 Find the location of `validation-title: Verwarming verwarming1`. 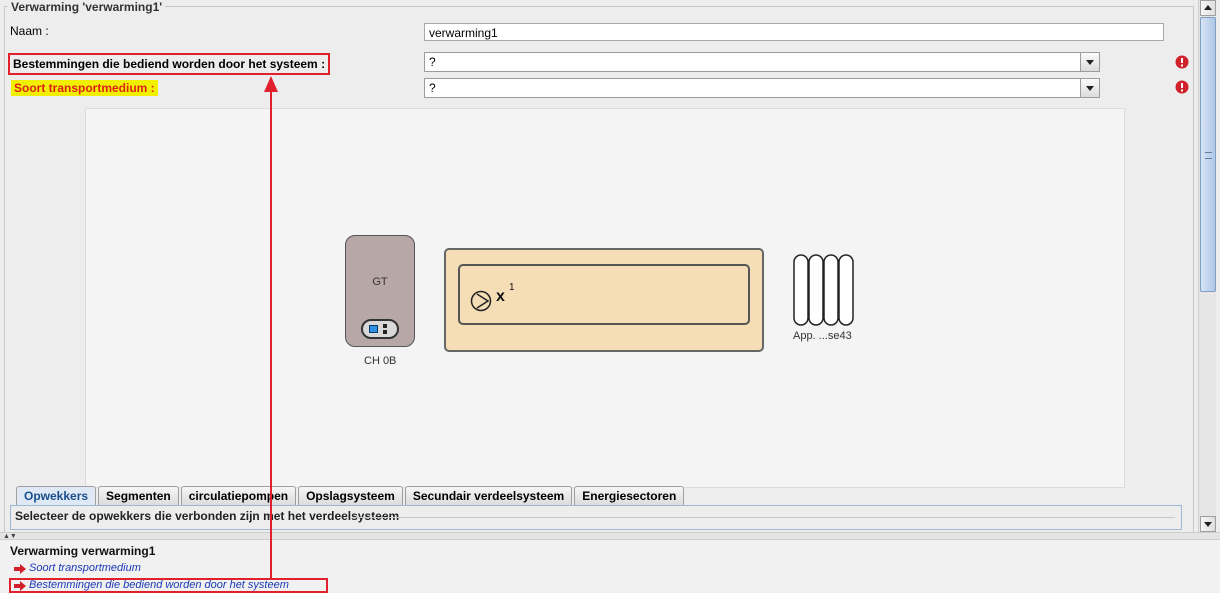

validation-title: Verwarming verwarming1 is located at coordinates (83, 551).